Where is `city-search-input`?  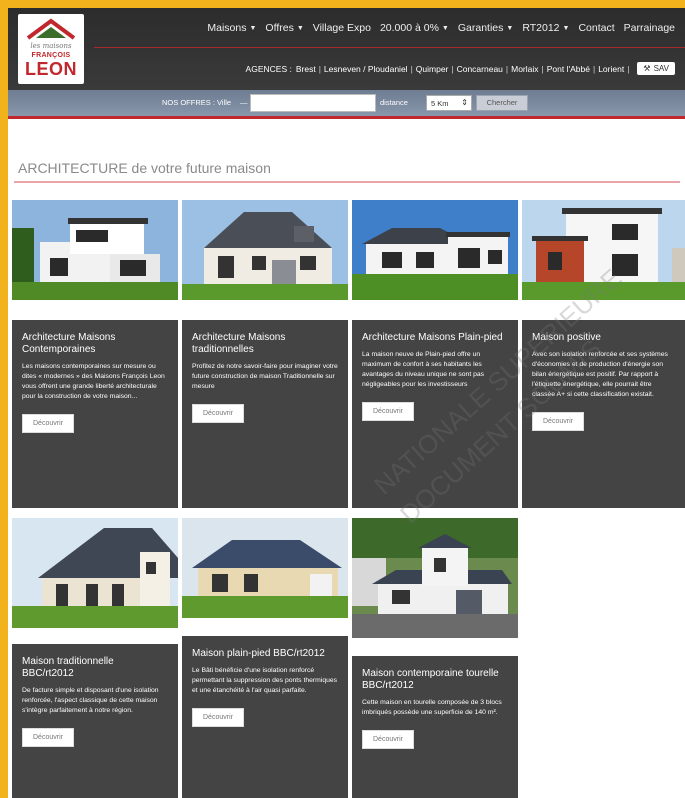
city-search-input is located at coordinates (313, 103).